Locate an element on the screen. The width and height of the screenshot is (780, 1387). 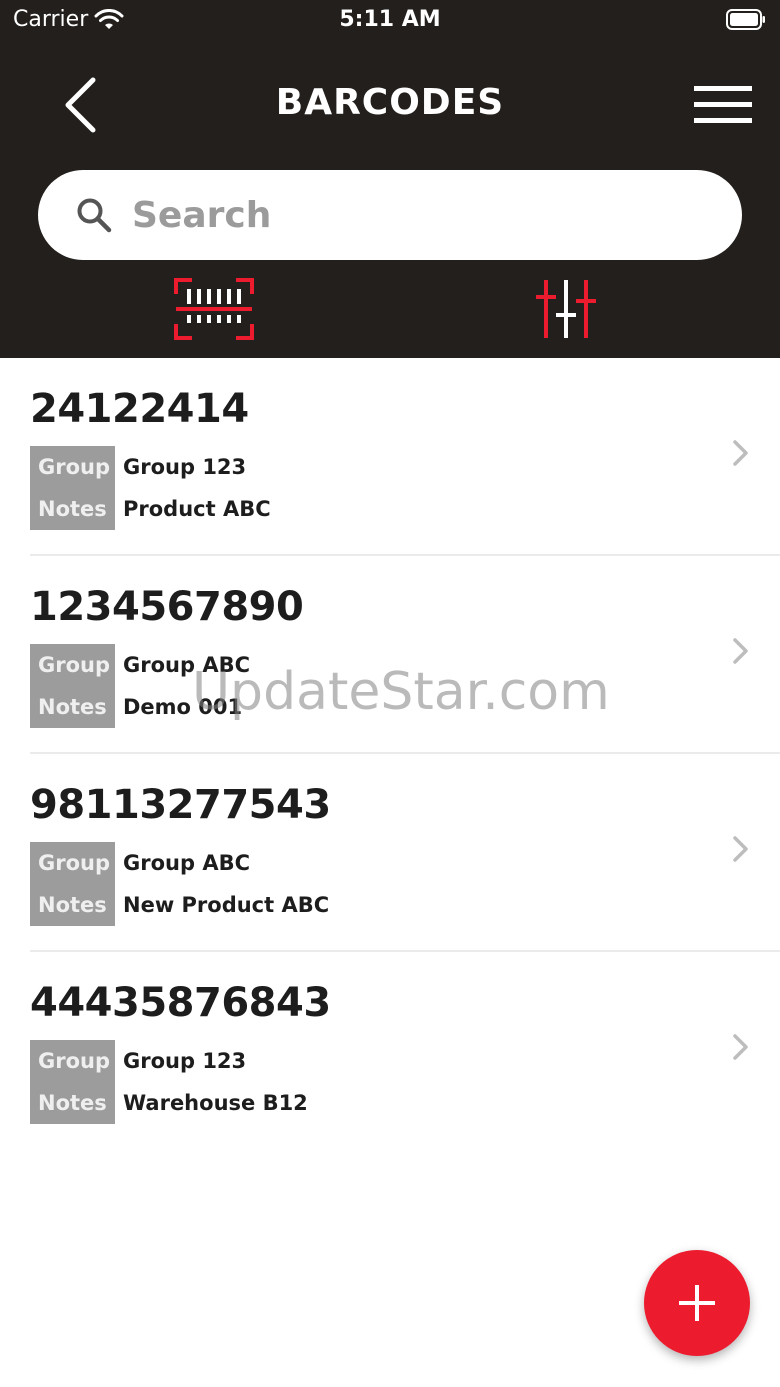
search-input is located at coordinates (412, 215).